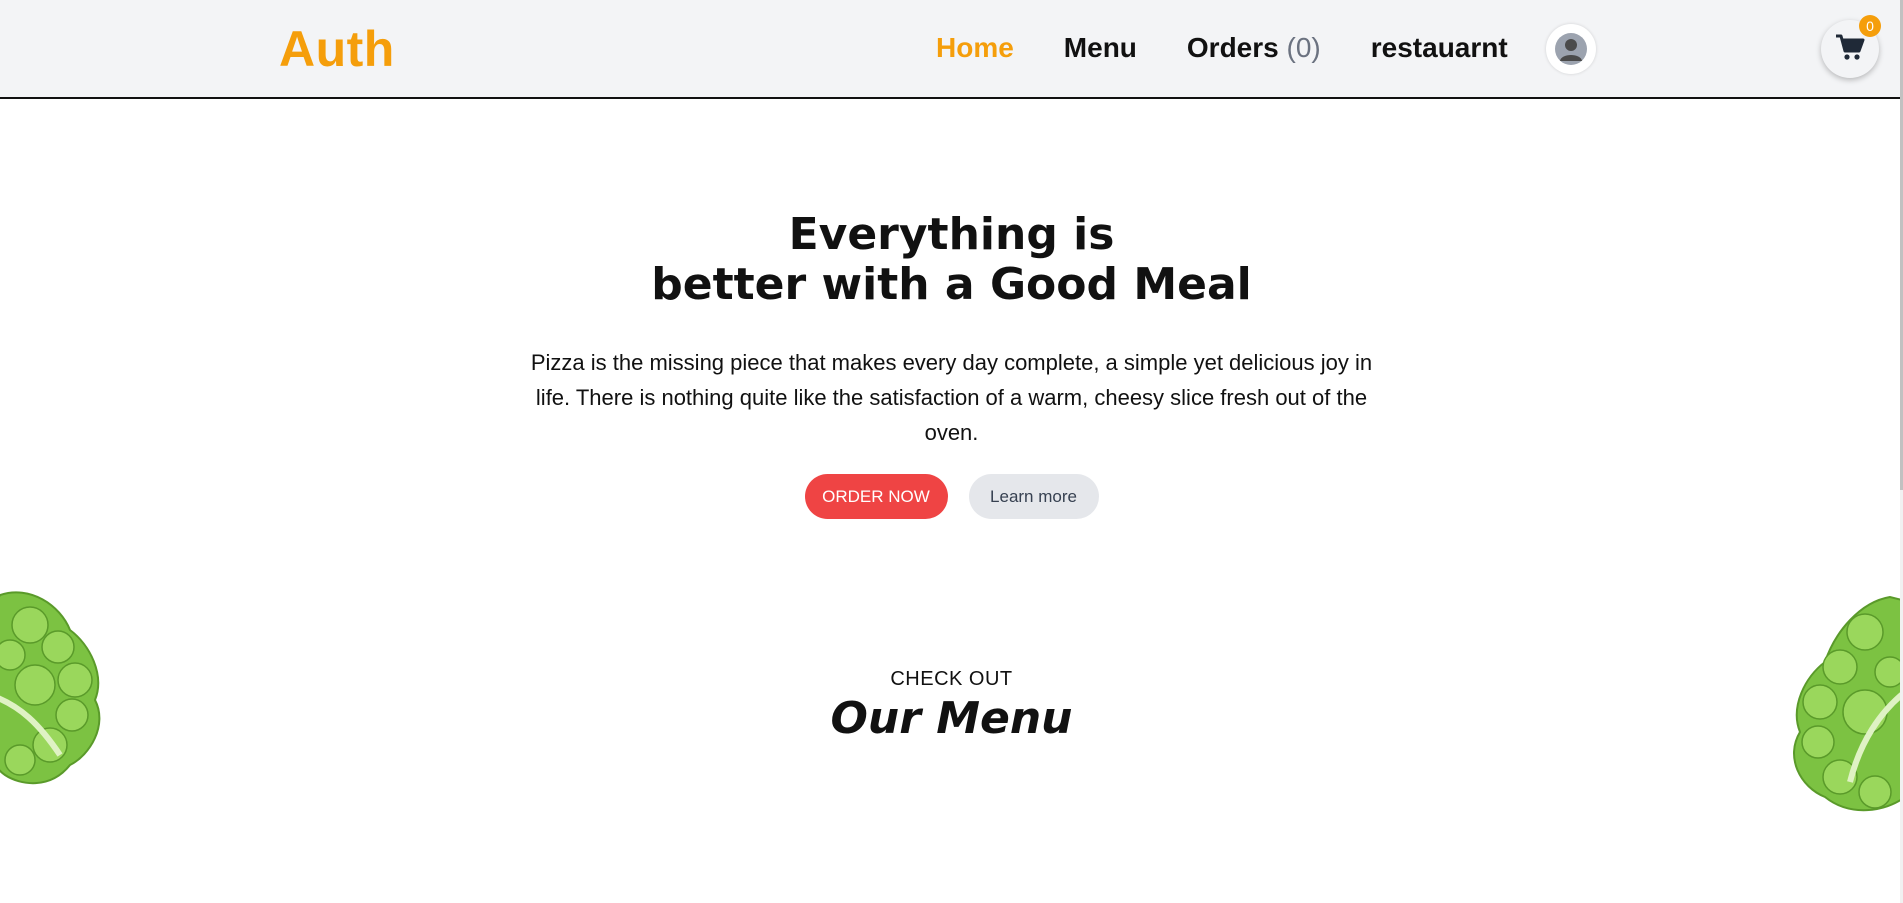  I want to click on learn-more-button: Learn more, so click(1033, 496).